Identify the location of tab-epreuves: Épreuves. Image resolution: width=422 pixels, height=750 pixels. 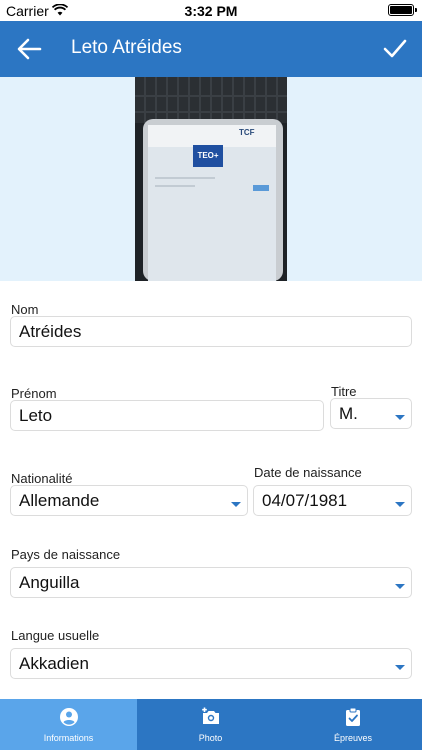
(353, 724).